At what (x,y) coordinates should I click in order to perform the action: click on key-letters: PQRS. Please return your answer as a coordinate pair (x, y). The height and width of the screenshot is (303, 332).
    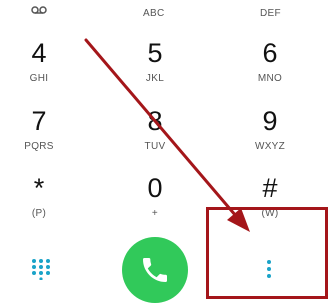
    Looking at the image, I should click on (39, 146).